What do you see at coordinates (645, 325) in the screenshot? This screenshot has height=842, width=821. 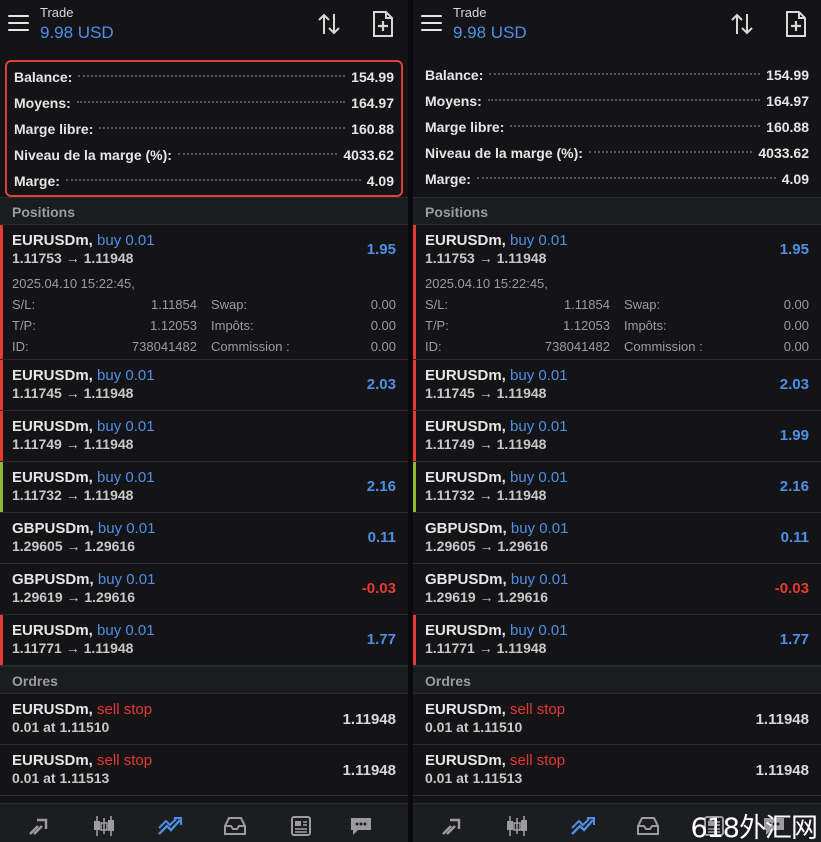 I see `detail-label-taxes: Impôts:` at bounding box center [645, 325].